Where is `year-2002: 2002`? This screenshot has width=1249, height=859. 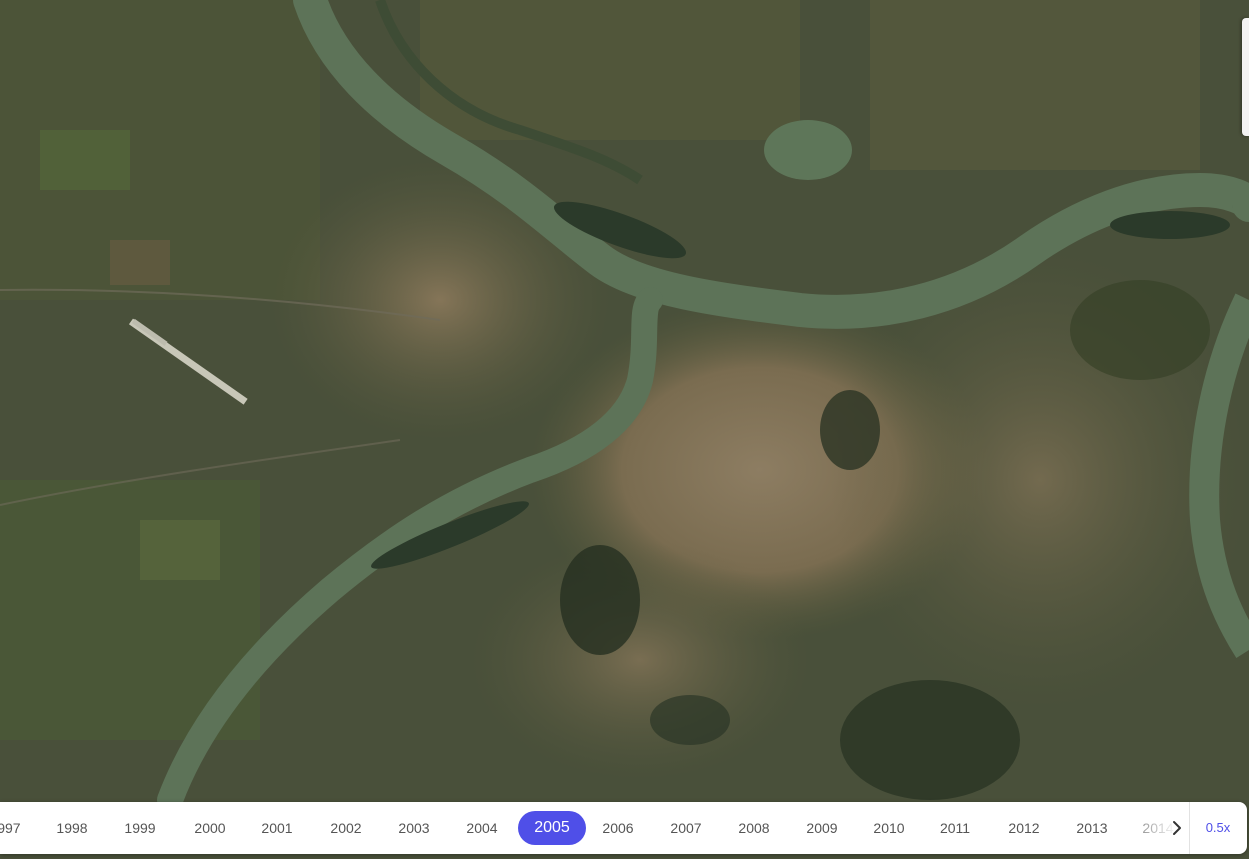
year-2002: 2002 is located at coordinates (346, 828).